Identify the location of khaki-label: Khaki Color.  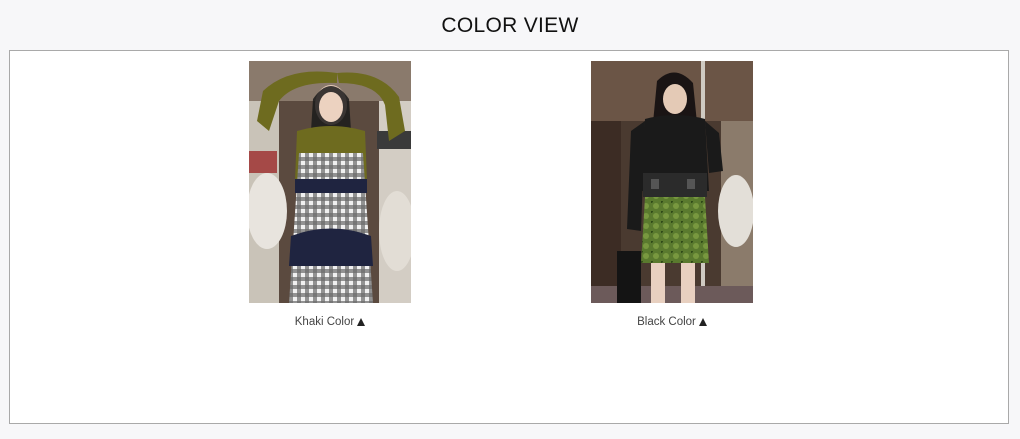
(324, 322).